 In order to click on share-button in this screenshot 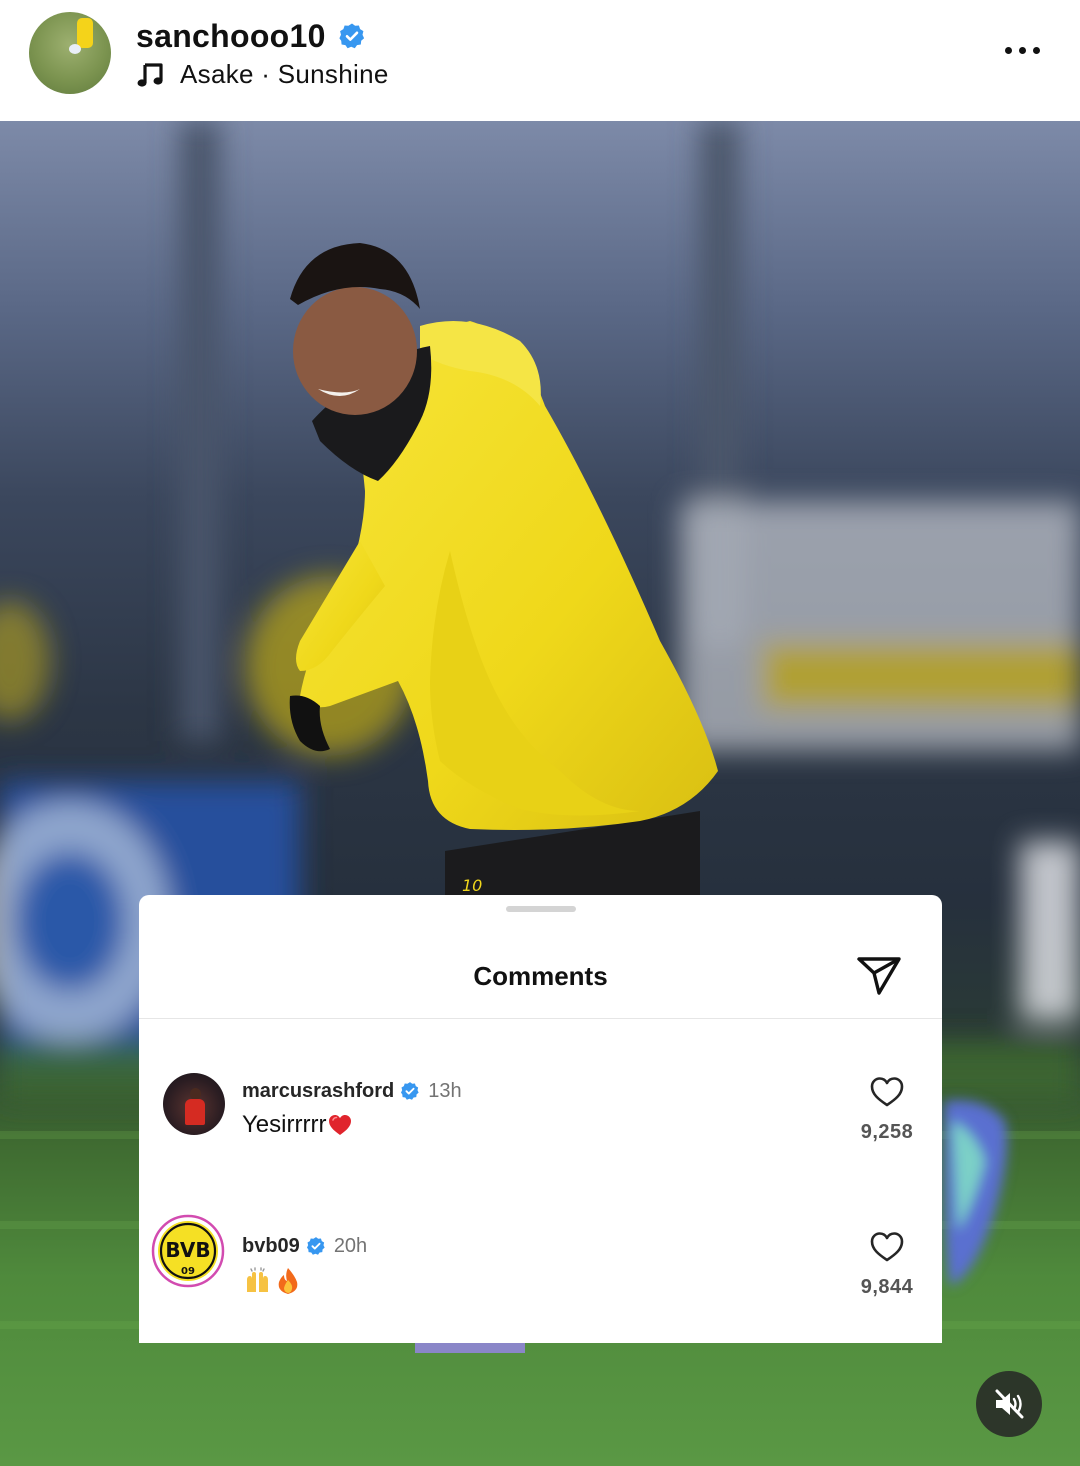, I will do `click(880, 975)`.